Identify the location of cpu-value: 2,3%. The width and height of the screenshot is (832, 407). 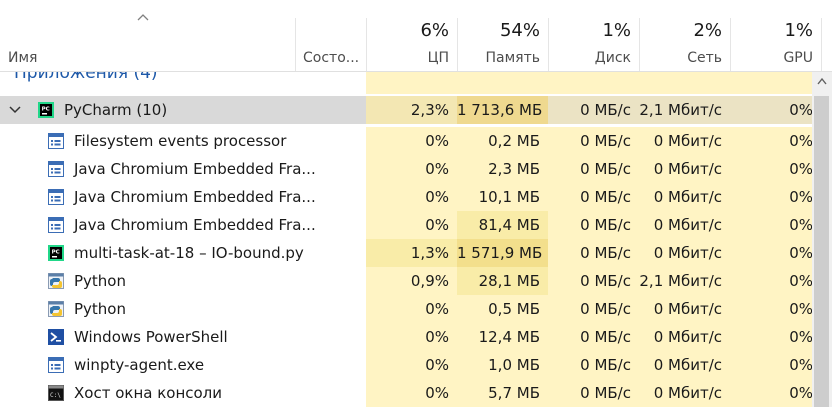
(429, 110).